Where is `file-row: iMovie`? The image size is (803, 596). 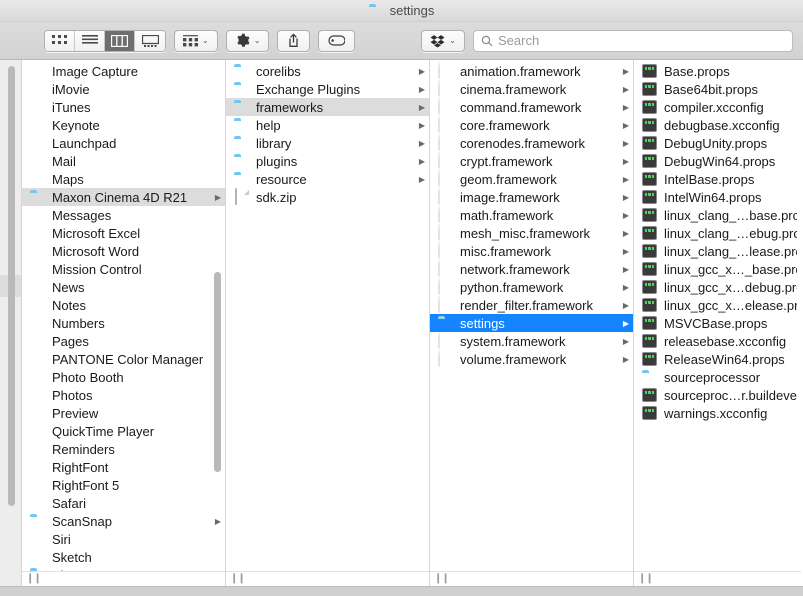
file-row: iMovie is located at coordinates (123, 89).